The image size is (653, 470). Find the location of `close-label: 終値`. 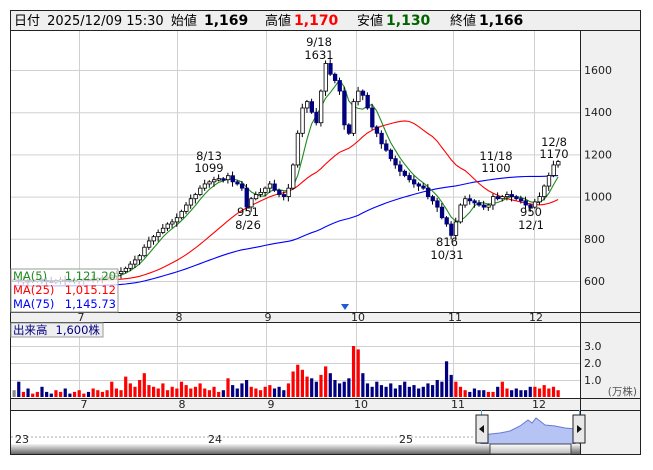

close-label: 終値 is located at coordinates (463, 21).